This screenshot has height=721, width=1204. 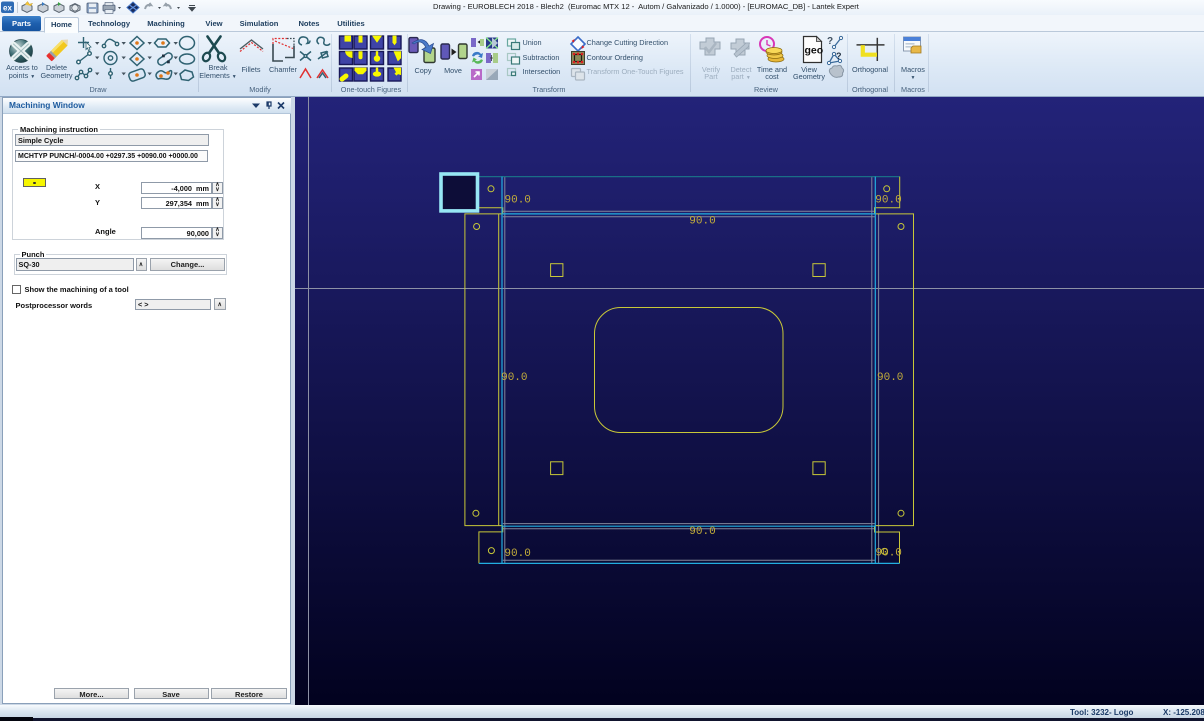 I want to click on svg-text: geo, so click(x=814, y=51).